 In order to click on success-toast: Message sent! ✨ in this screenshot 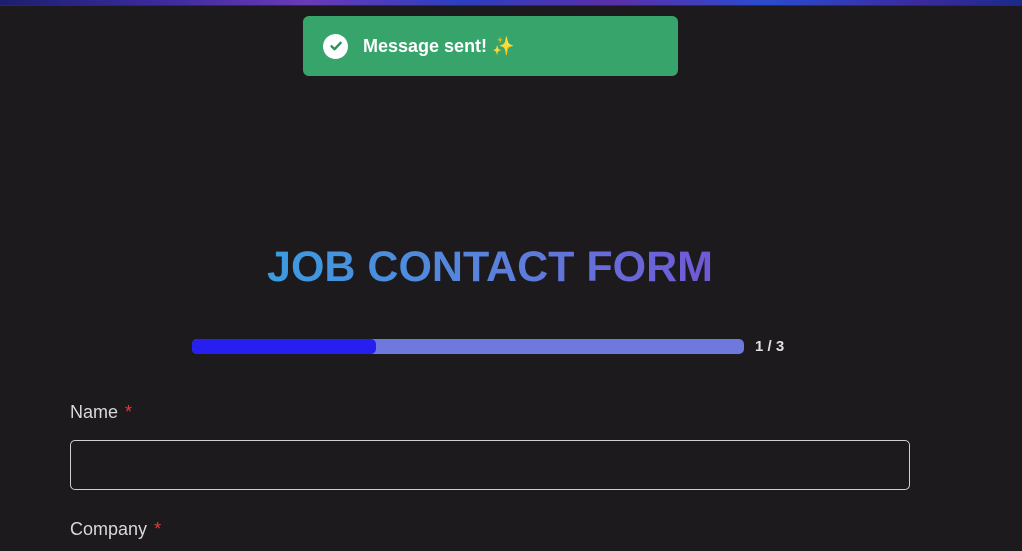, I will do `click(490, 46)`.